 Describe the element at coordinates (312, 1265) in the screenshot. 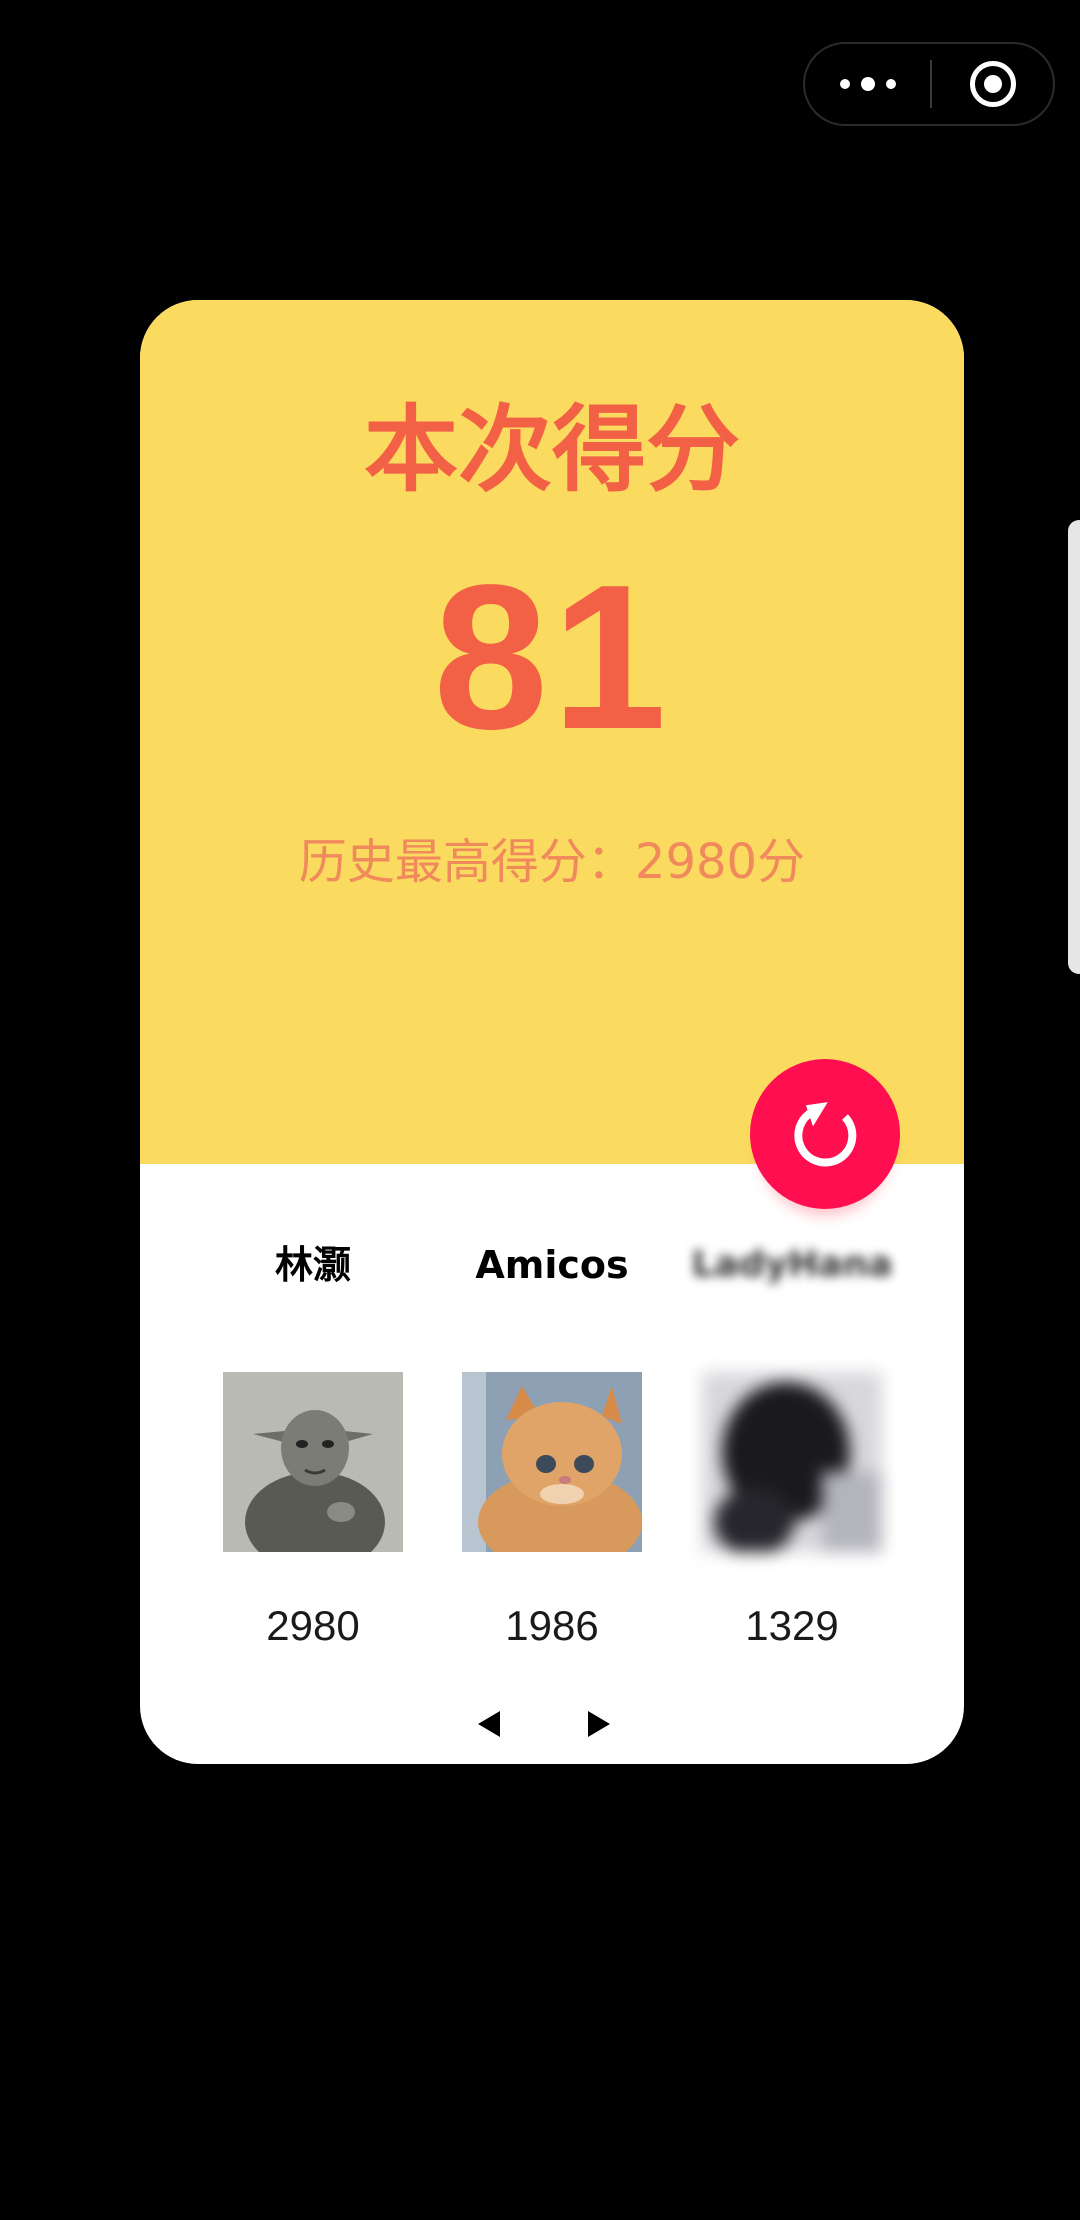

I see `player-name: 林灏` at that location.